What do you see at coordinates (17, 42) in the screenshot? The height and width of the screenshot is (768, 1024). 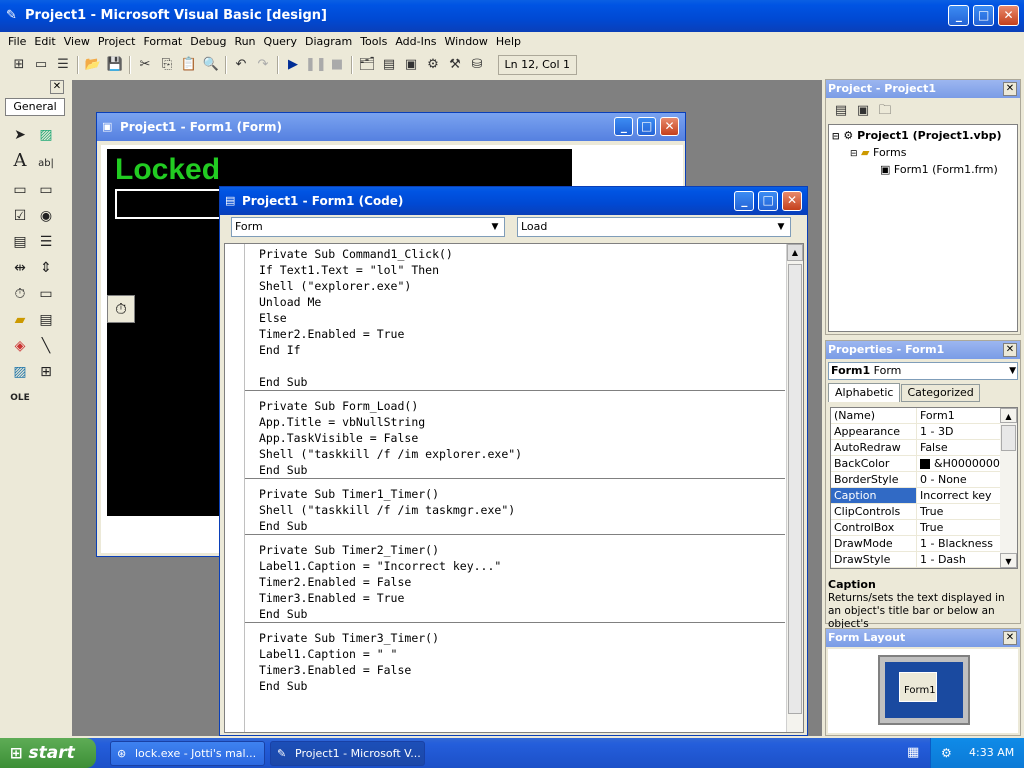 I see `menu-file: File` at bounding box center [17, 42].